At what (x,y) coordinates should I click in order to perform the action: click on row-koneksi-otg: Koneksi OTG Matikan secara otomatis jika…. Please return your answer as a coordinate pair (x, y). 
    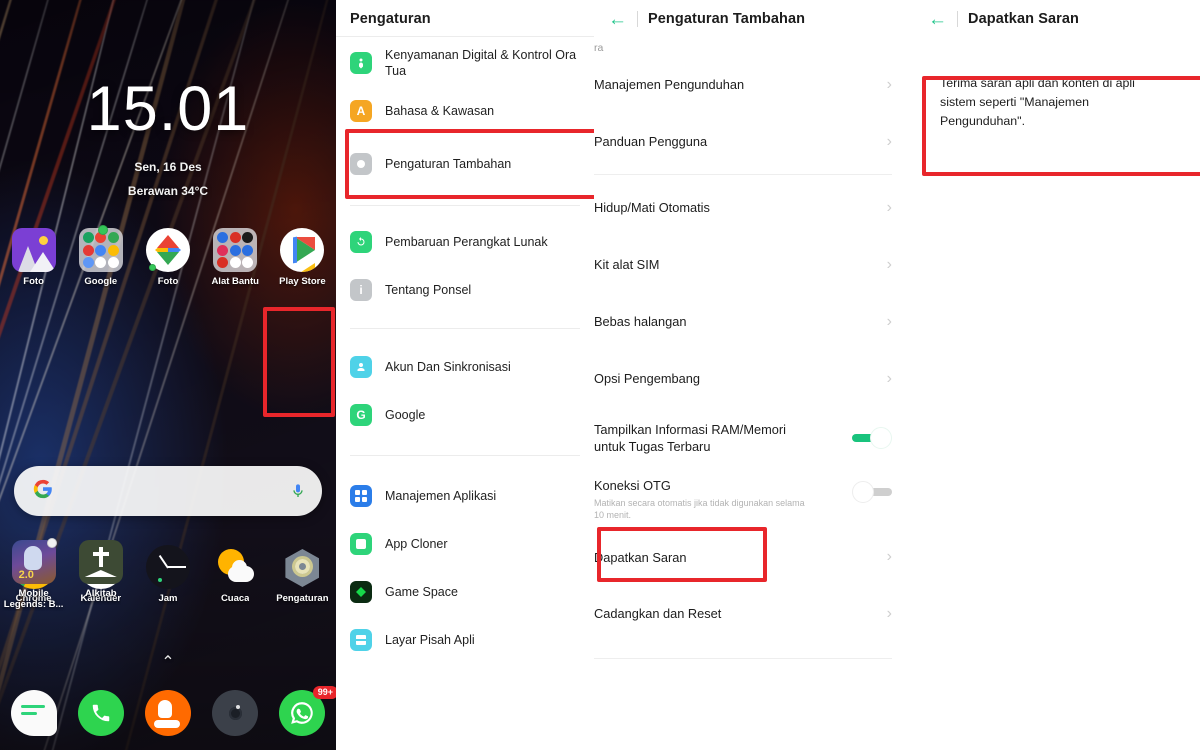
    Looking at the image, I should click on (753, 499).